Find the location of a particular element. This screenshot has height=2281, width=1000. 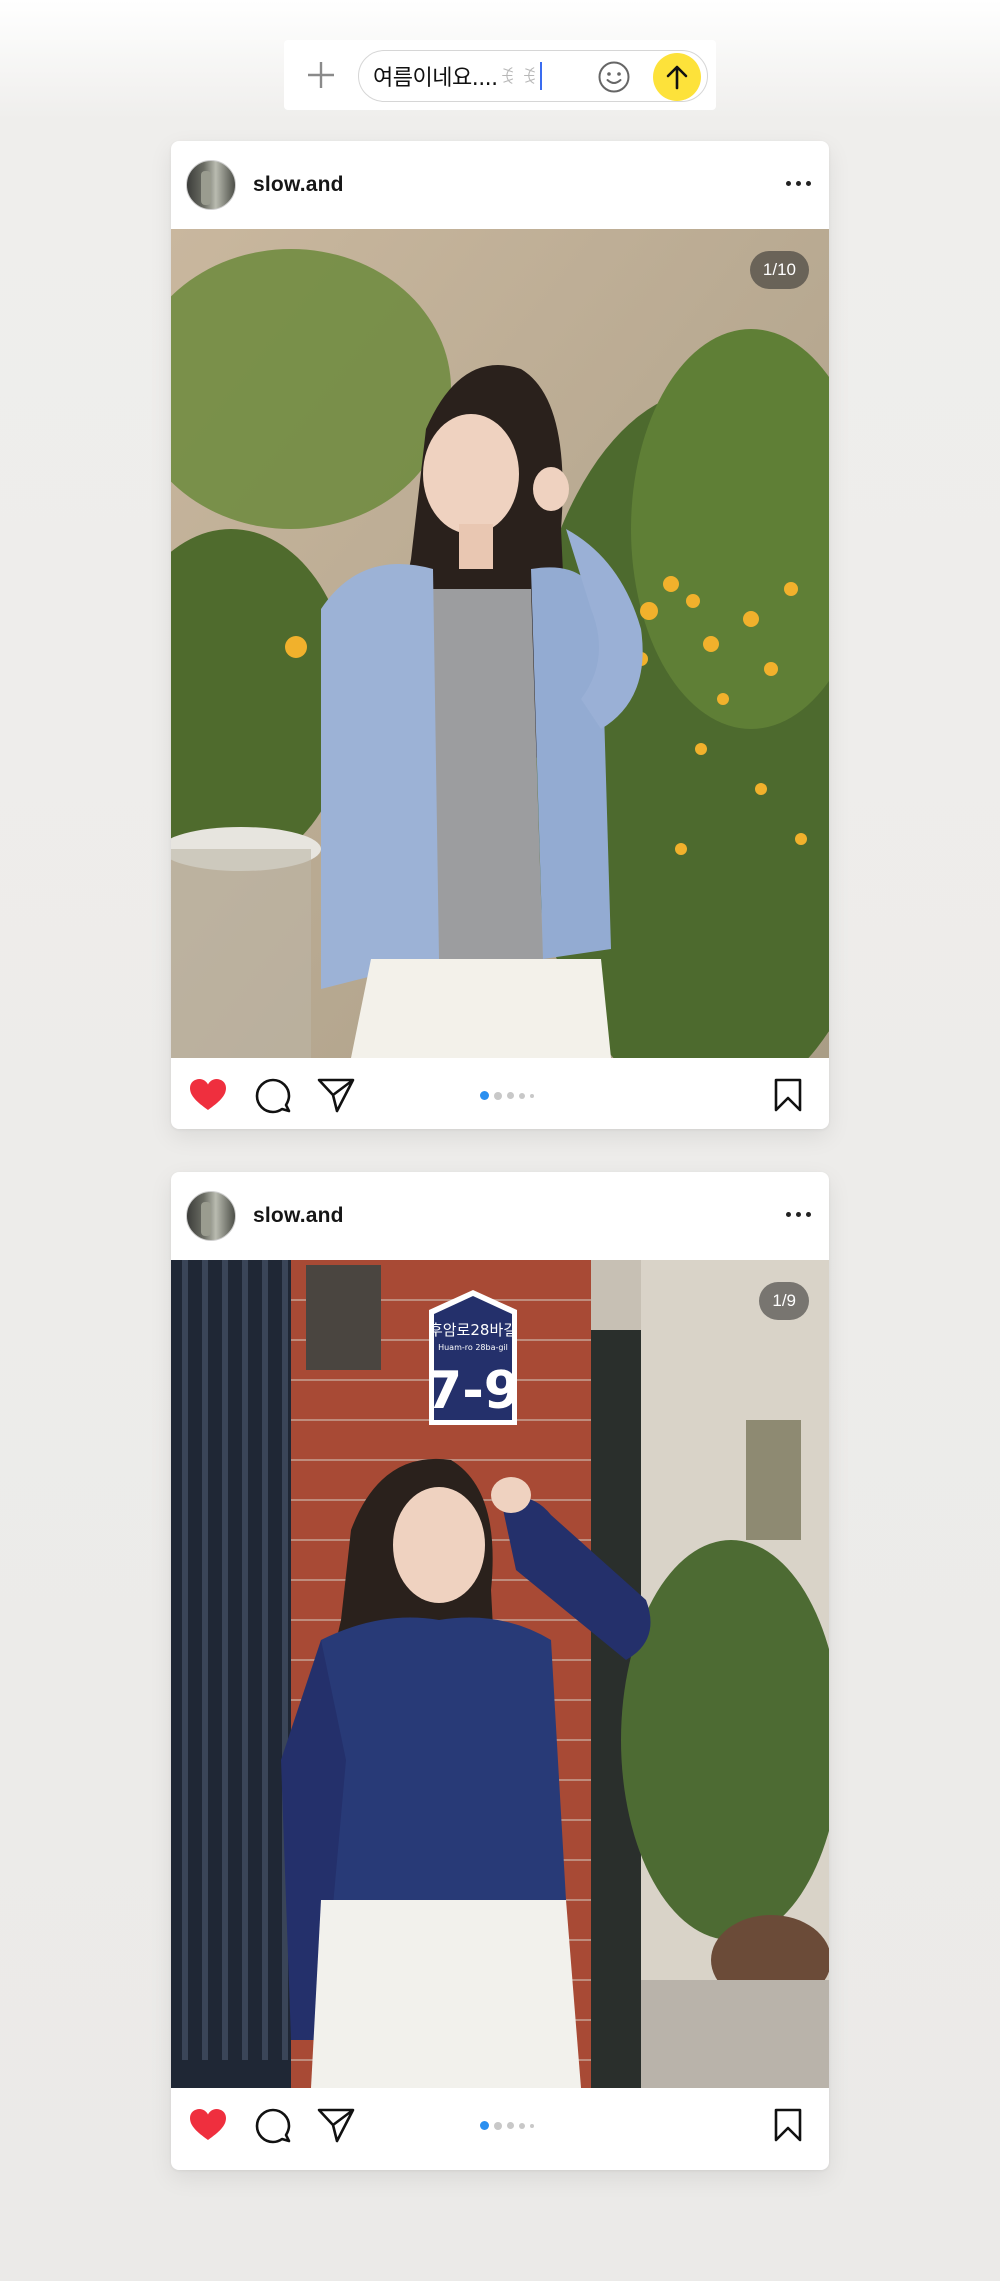

smile-icon is located at coordinates (614, 77).